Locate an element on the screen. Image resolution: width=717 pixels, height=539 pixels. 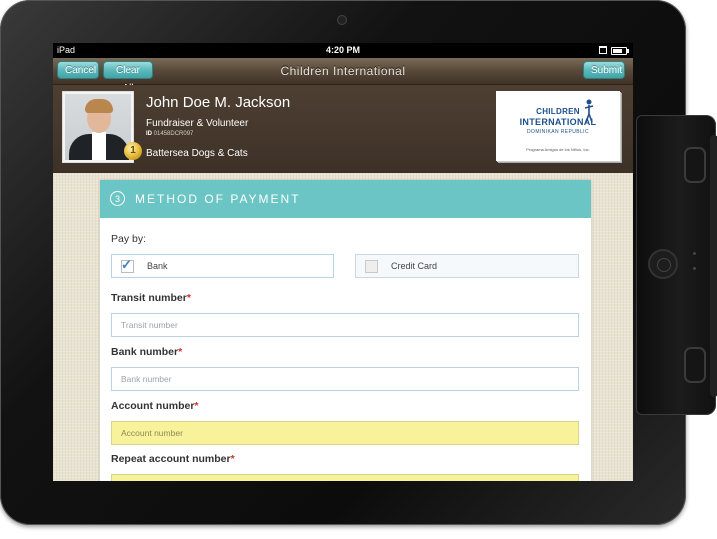
repeat-account-number-label: Repeat account number* is located at coordinates (173, 459).